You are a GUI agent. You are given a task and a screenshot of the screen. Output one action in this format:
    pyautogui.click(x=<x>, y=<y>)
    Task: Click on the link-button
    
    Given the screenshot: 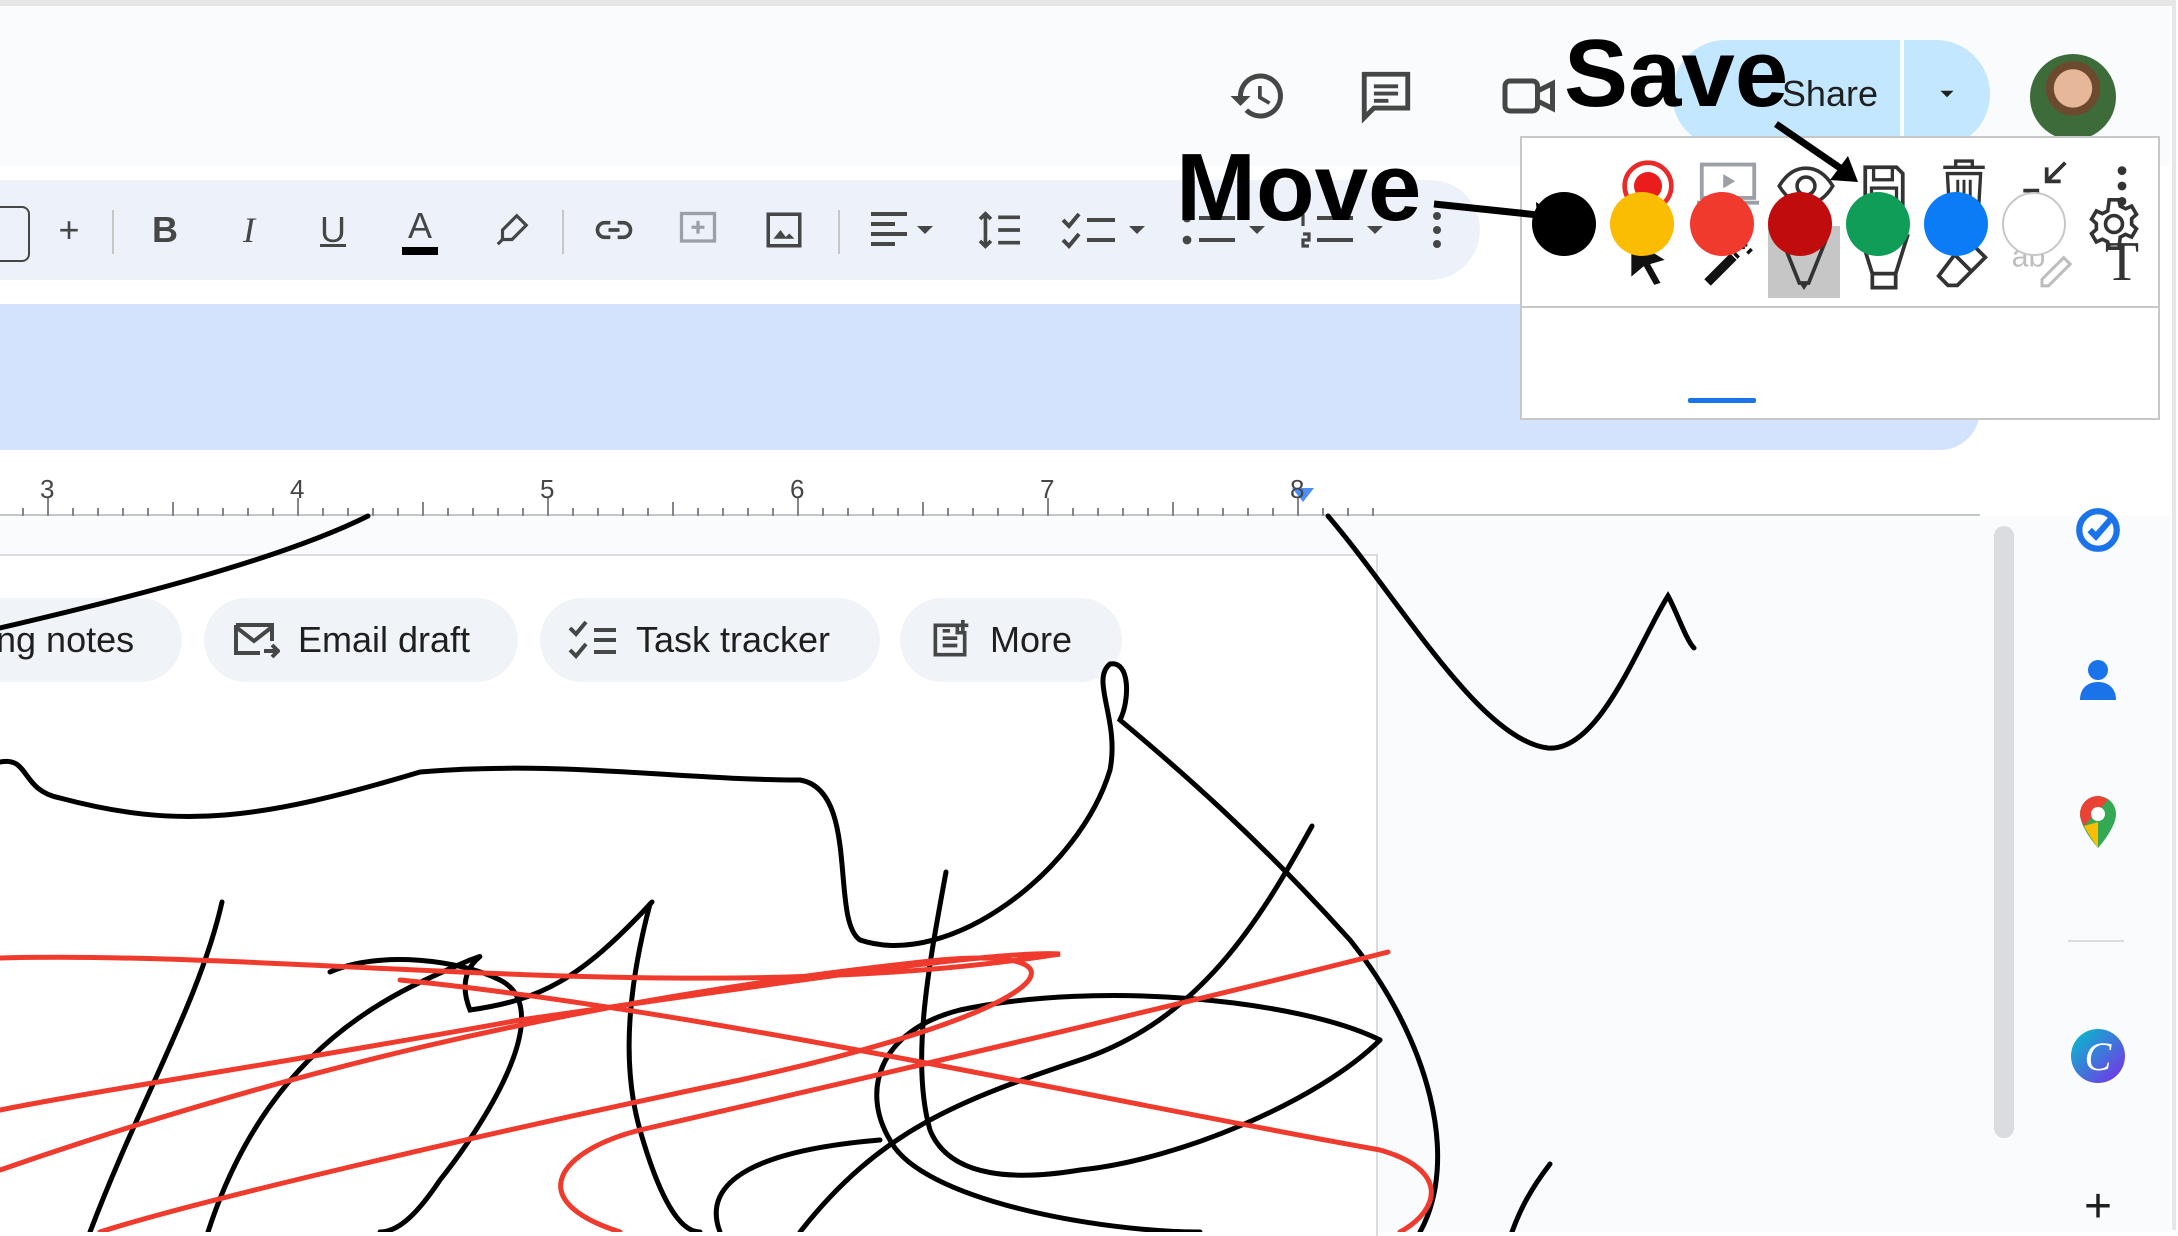 What is the action you would take?
    pyautogui.click(x=614, y=230)
    